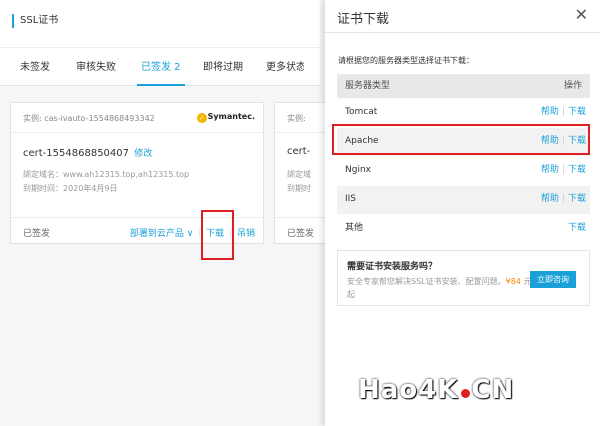 Image resolution: width=600 pixels, height=426 pixels. Describe the element at coordinates (408, 390) in the screenshot. I see `watermark-left: Hao4K` at that location.